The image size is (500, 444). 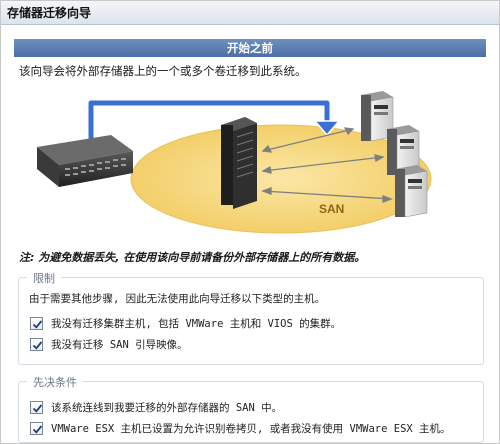 I want to click on storage-system-icon, so click(x=239, y=163).